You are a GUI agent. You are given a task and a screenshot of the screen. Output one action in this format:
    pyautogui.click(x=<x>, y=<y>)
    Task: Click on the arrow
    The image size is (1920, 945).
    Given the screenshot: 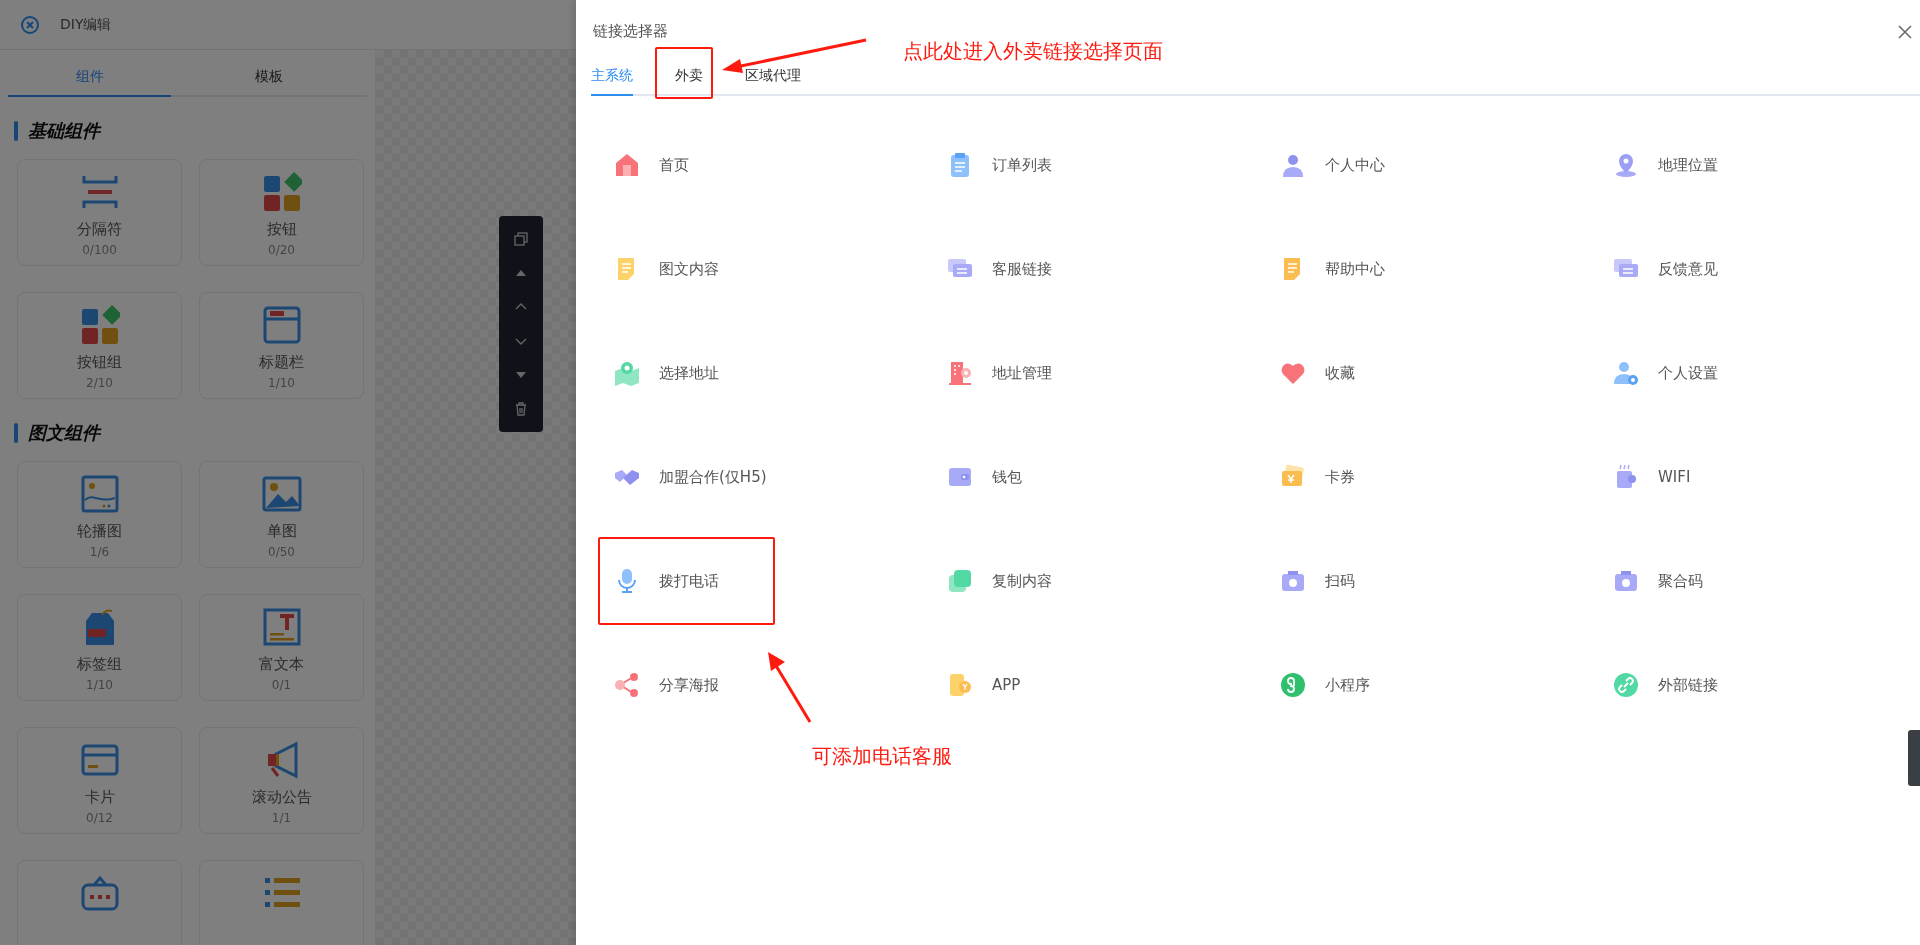 What is the action you would take?
    pyautogui.click(x=790, y=687)
    